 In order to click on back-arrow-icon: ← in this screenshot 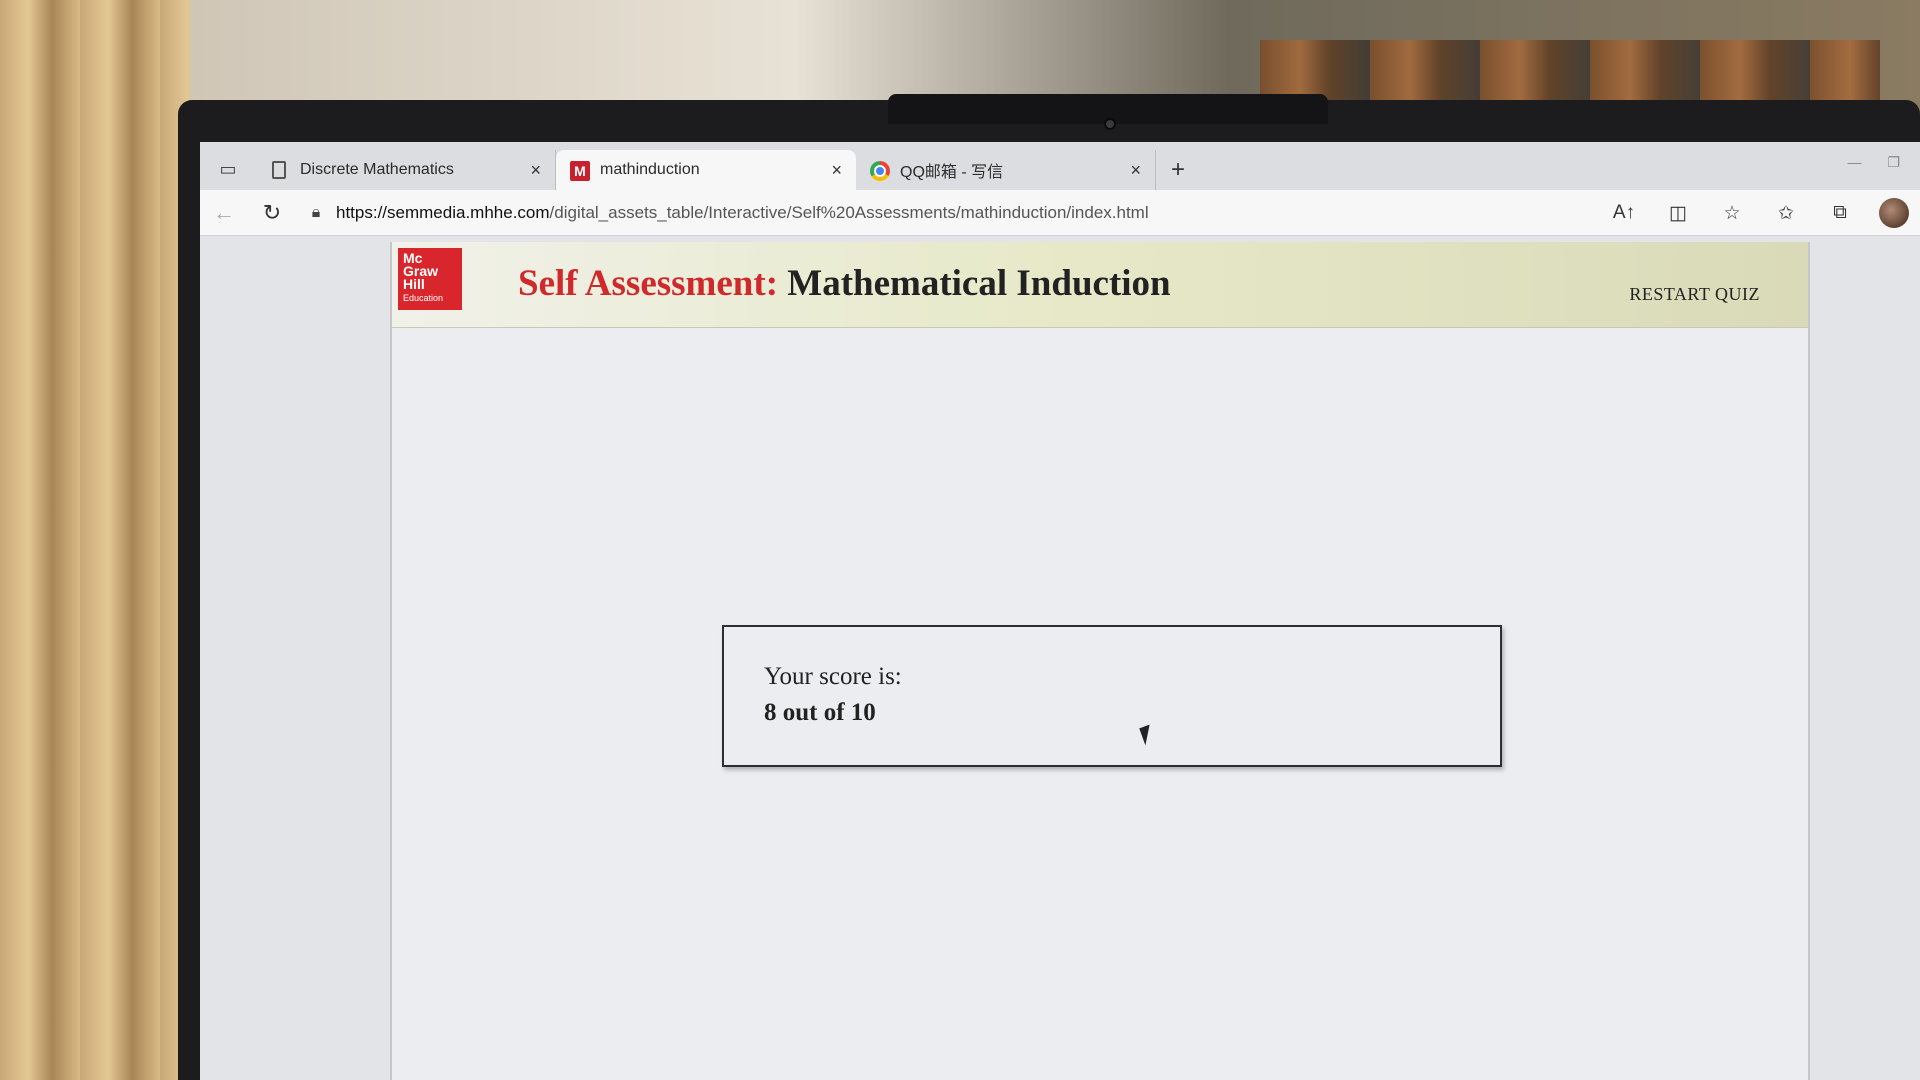, I will do `click(224, 212)`.